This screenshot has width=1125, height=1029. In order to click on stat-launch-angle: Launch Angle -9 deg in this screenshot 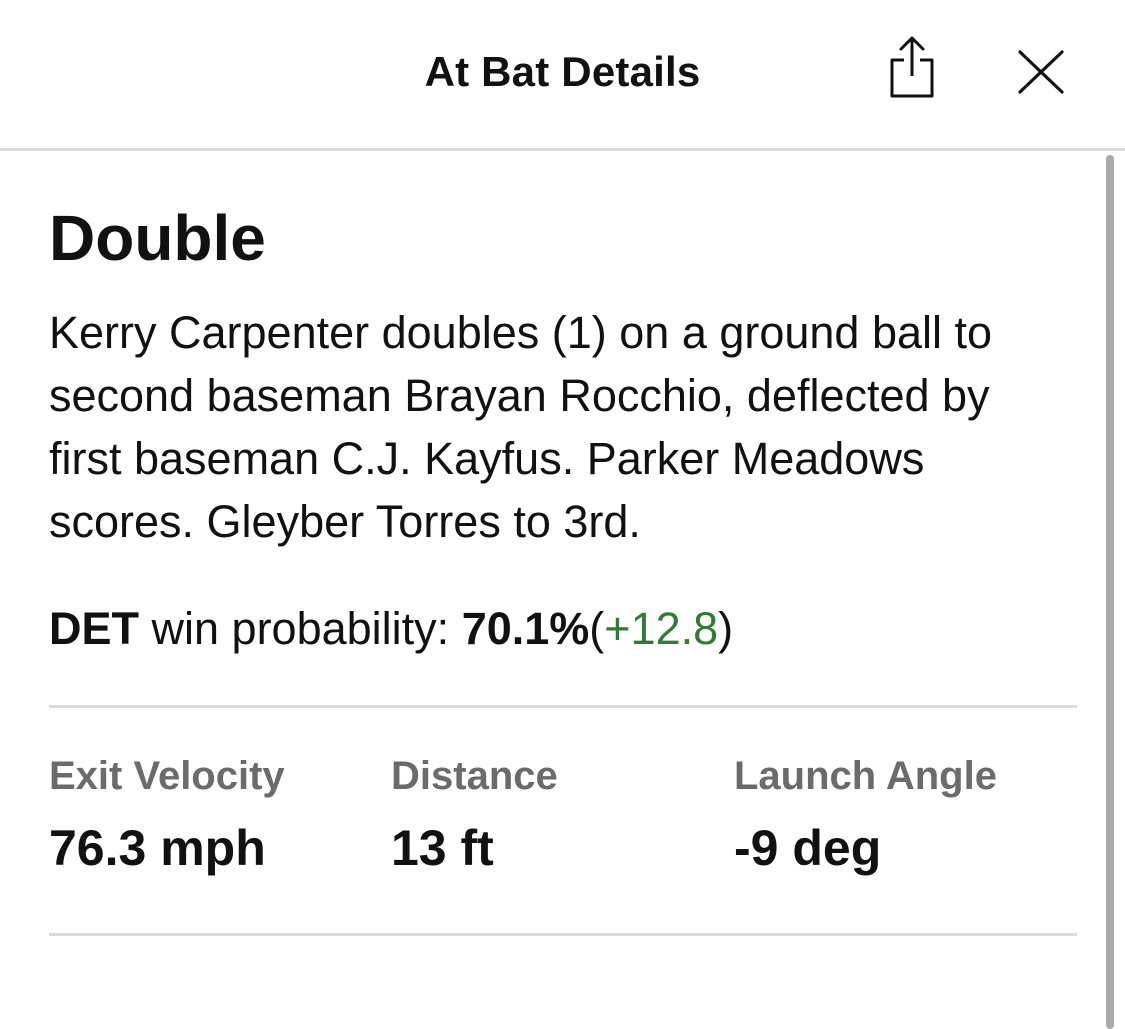, I will do `click(905, 842)`.